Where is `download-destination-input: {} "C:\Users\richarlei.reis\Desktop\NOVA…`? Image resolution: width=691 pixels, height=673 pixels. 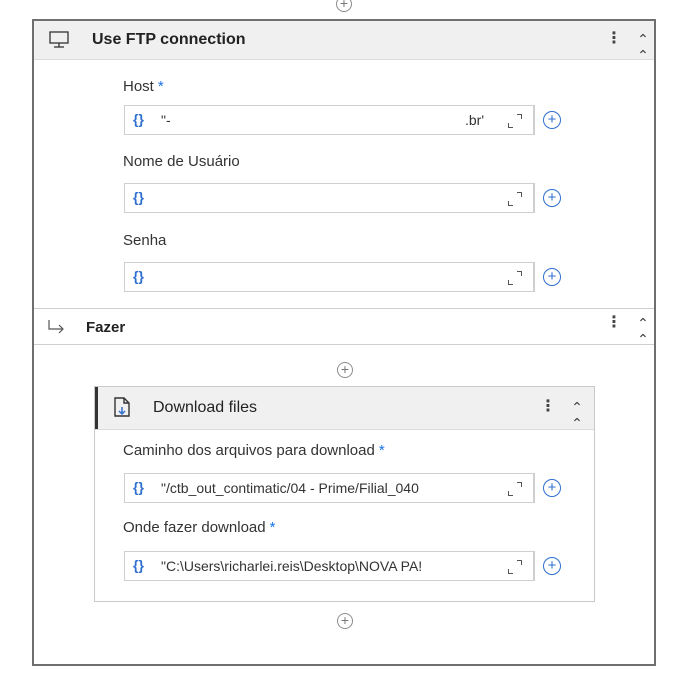 download-destination-input: {} "C:\Users\richarlei.reis\Desktop\NOVA… is located at coordinates (329, 566).